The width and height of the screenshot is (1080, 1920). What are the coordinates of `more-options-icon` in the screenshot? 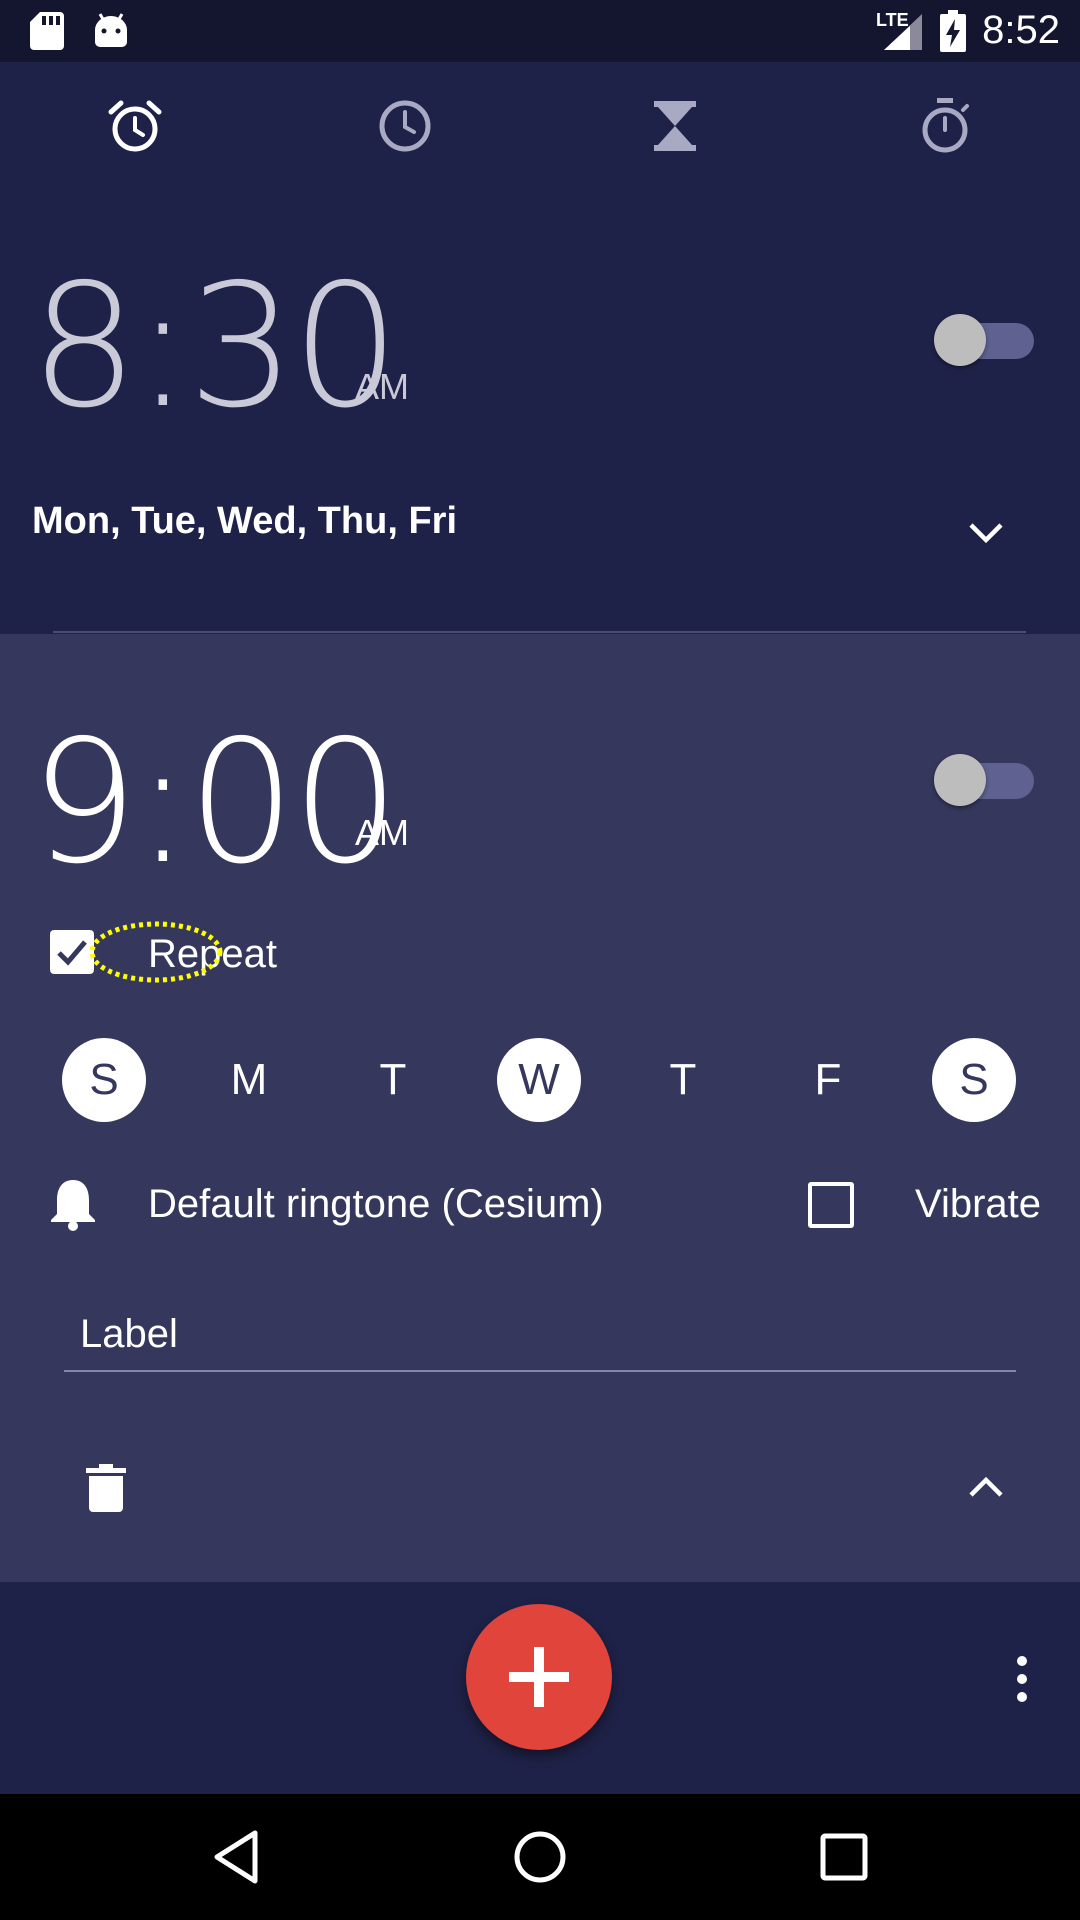 It's located at (1022, 1679).